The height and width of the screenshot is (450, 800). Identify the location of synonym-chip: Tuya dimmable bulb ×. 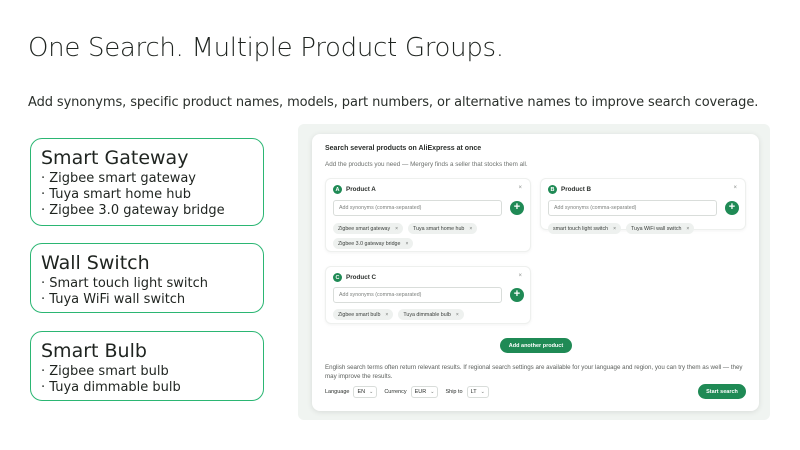
(431, 314).